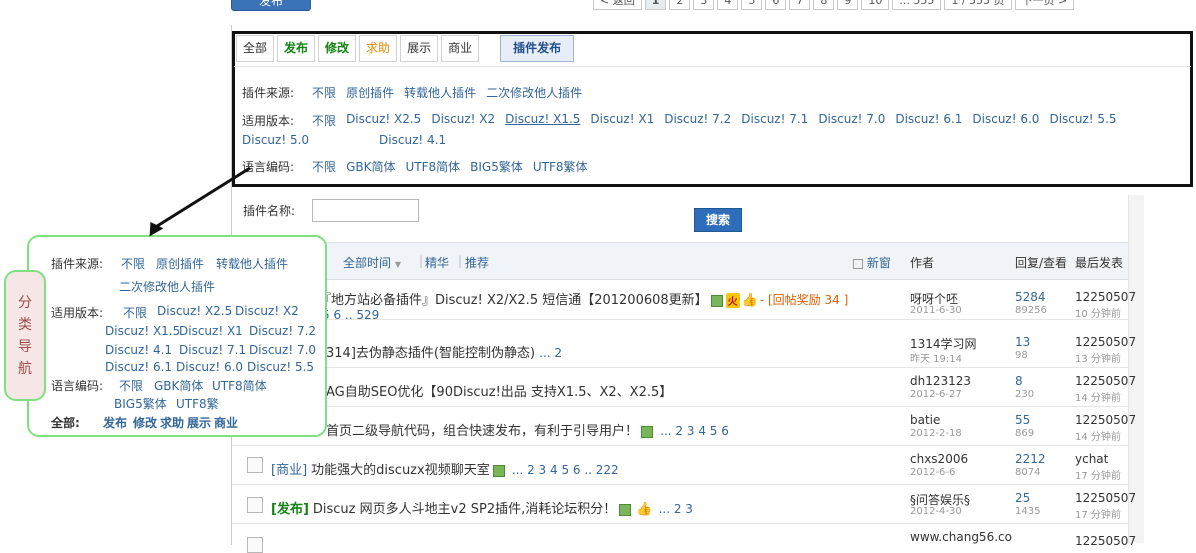 This screenshot has height=553, width=1196. Describe the element at coordinates (752, 5) in the screenshot. I see `pager-page: 5` at that location.